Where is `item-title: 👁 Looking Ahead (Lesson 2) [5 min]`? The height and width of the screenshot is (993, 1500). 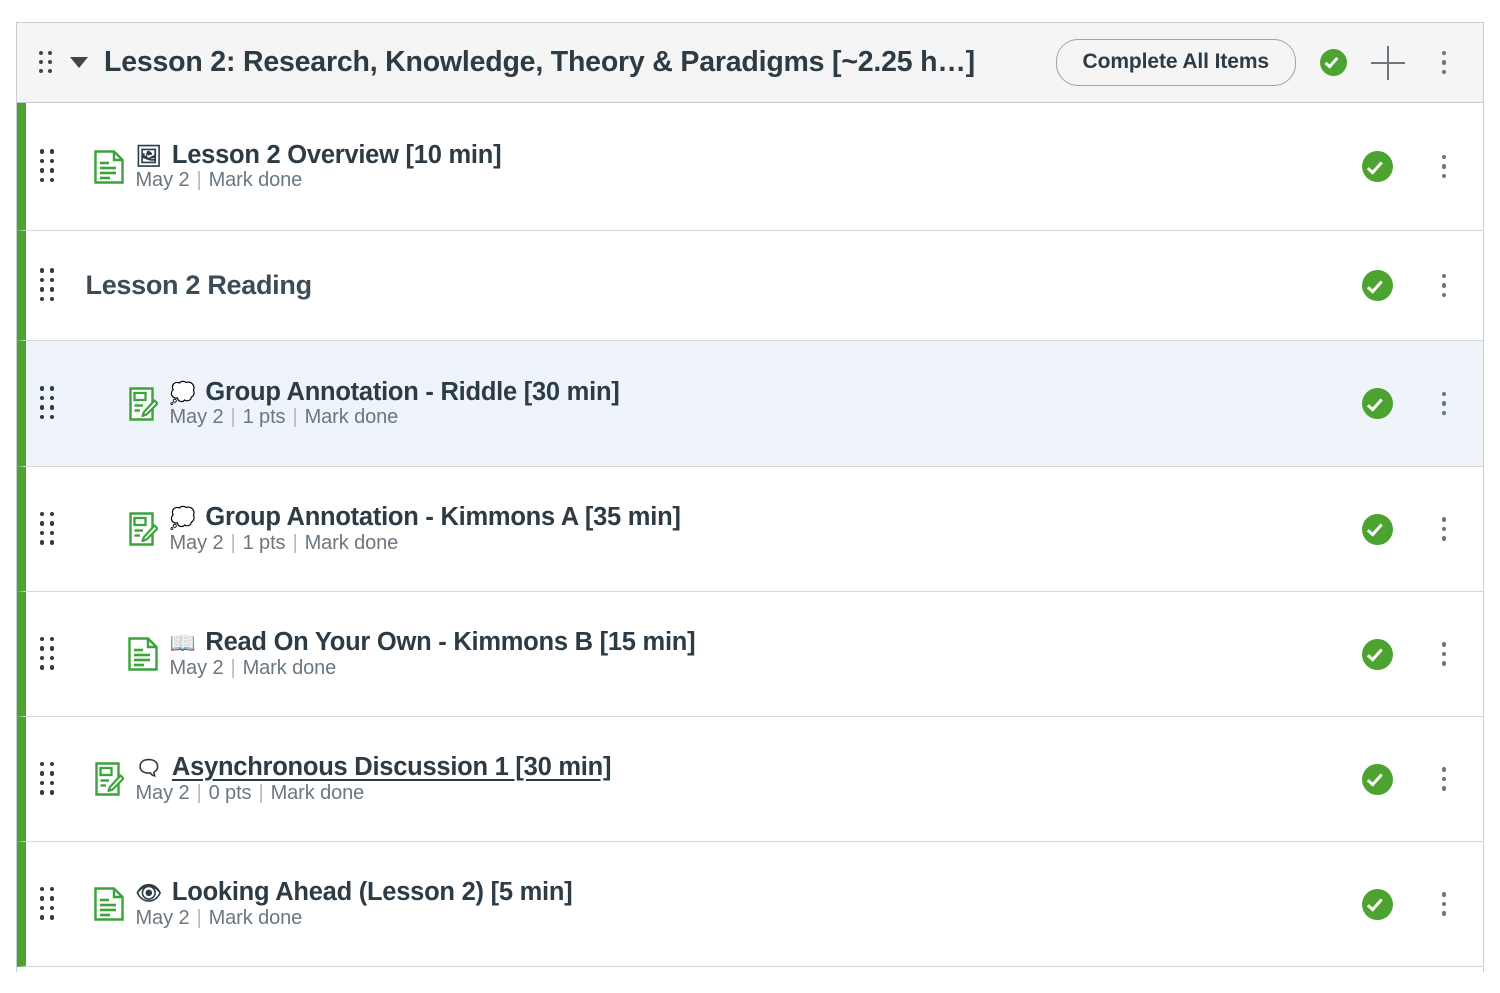 item-title: 👁 Looking Ahead (Lesson 2) [5 min] is located at coordinates (749, 892).